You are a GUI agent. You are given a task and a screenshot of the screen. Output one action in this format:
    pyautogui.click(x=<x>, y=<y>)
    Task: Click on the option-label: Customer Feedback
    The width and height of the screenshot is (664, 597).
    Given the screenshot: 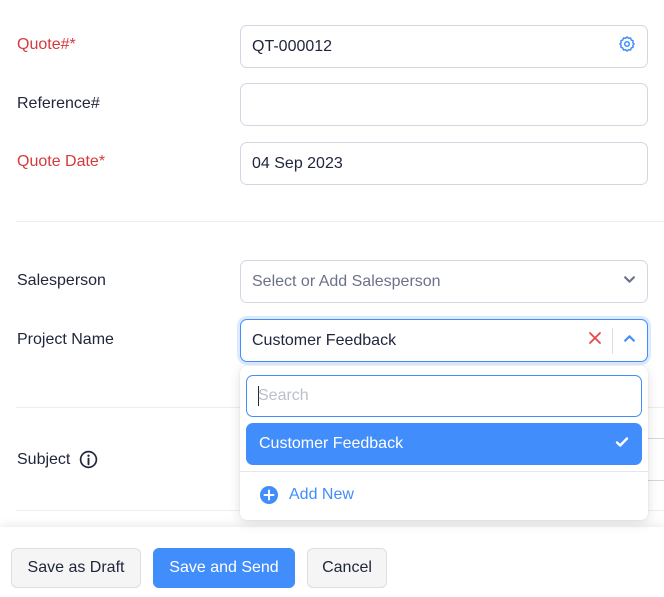 What is the action you would take?
    pyautogui.click(x=331, y=443)
    